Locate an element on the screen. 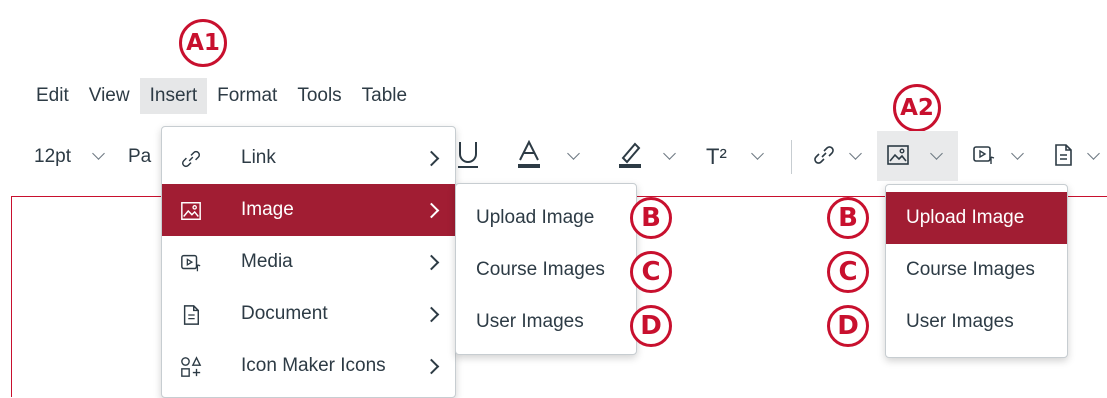 The image size is (1107, 398). menu-item-label: Media is located at coordinates (267, 261).